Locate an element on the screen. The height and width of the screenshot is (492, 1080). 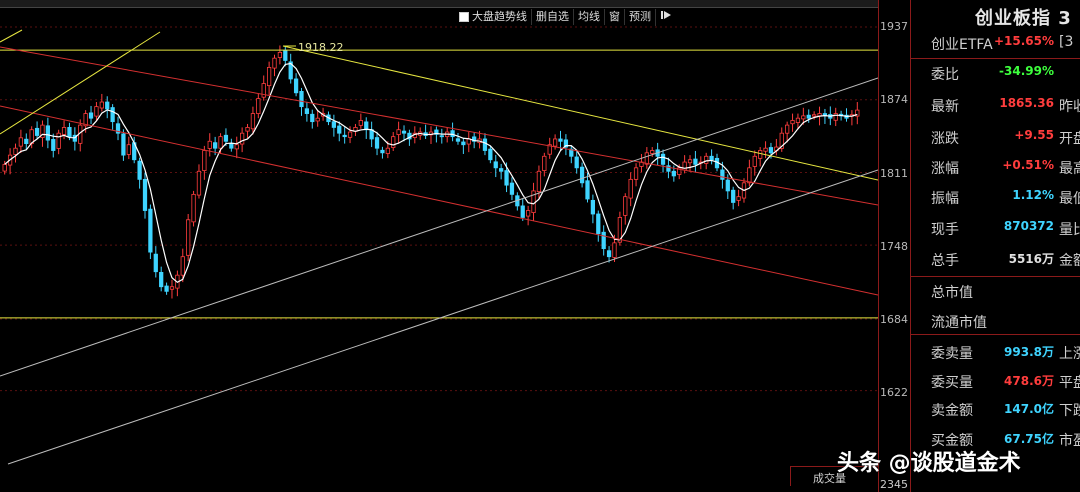
quote-label: 涨幅 is located at coordinates (945, 169).